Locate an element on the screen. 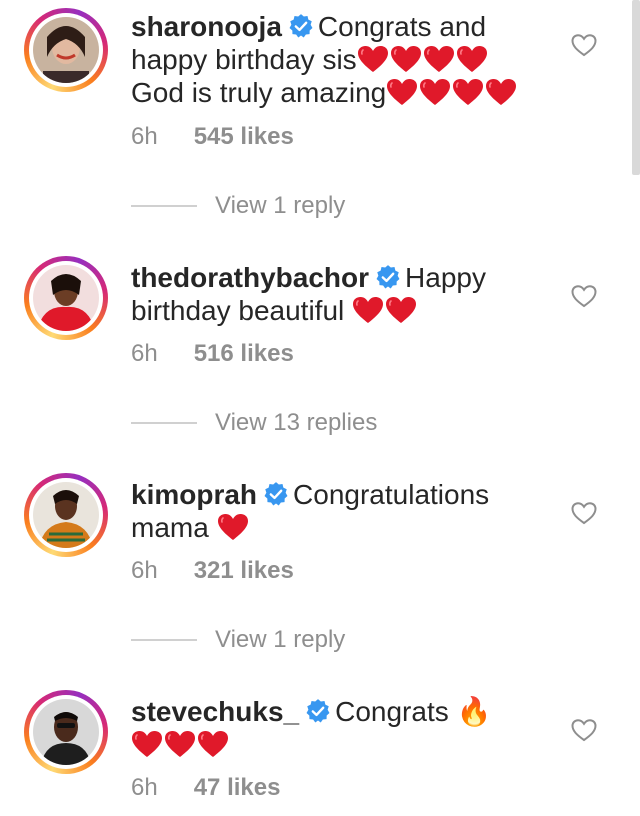  scrollbar is located at coordinates (636, 87).